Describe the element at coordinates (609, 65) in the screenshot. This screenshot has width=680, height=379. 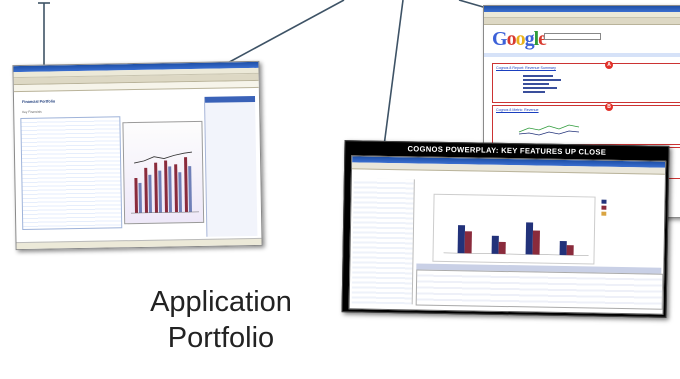
I see `badge-a: A` at that location.